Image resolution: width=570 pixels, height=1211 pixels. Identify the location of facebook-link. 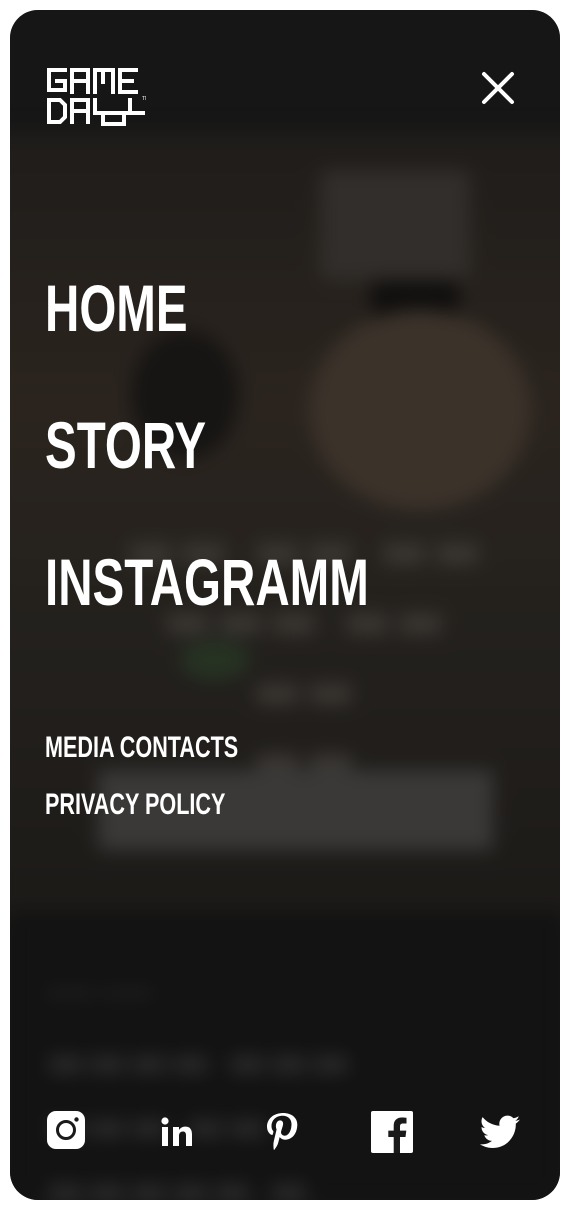
(392, 1132).